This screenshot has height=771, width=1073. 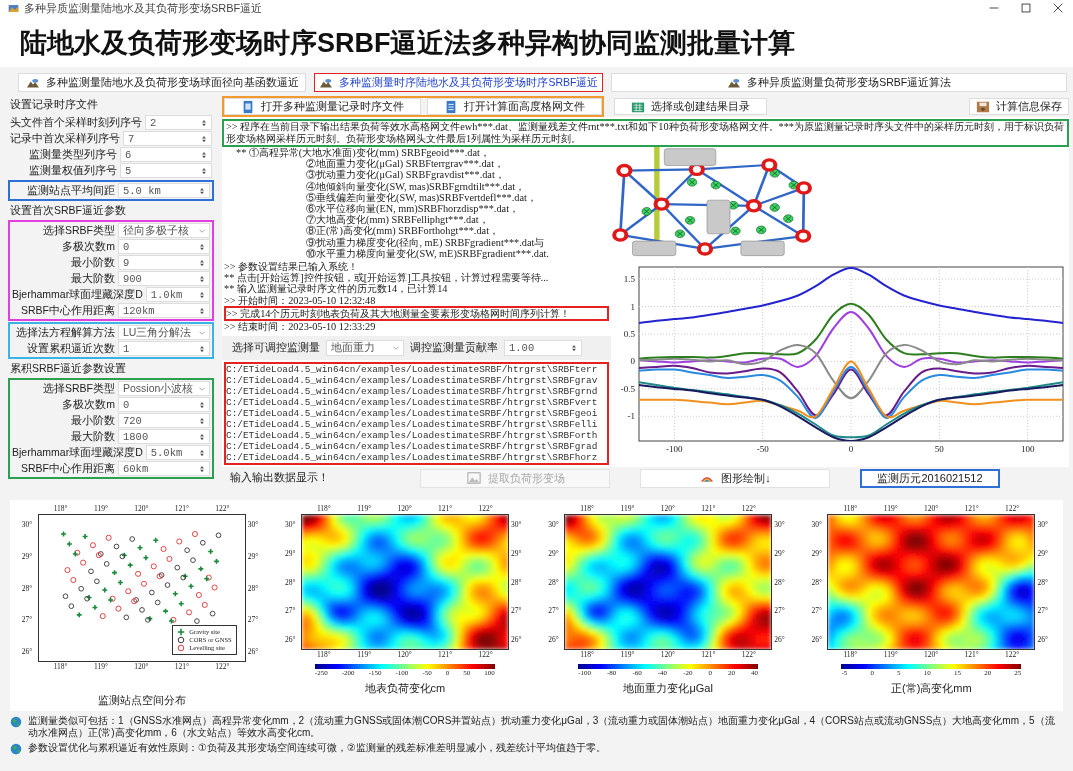 What do you see at coordinates (412, 436) in the screenshot?
I see `file-path: C:/ETideLoad4.5_win64cn/examples/LoadestimateSRBF/htrgrst\SRBForth` at bounding box center [412, 436].